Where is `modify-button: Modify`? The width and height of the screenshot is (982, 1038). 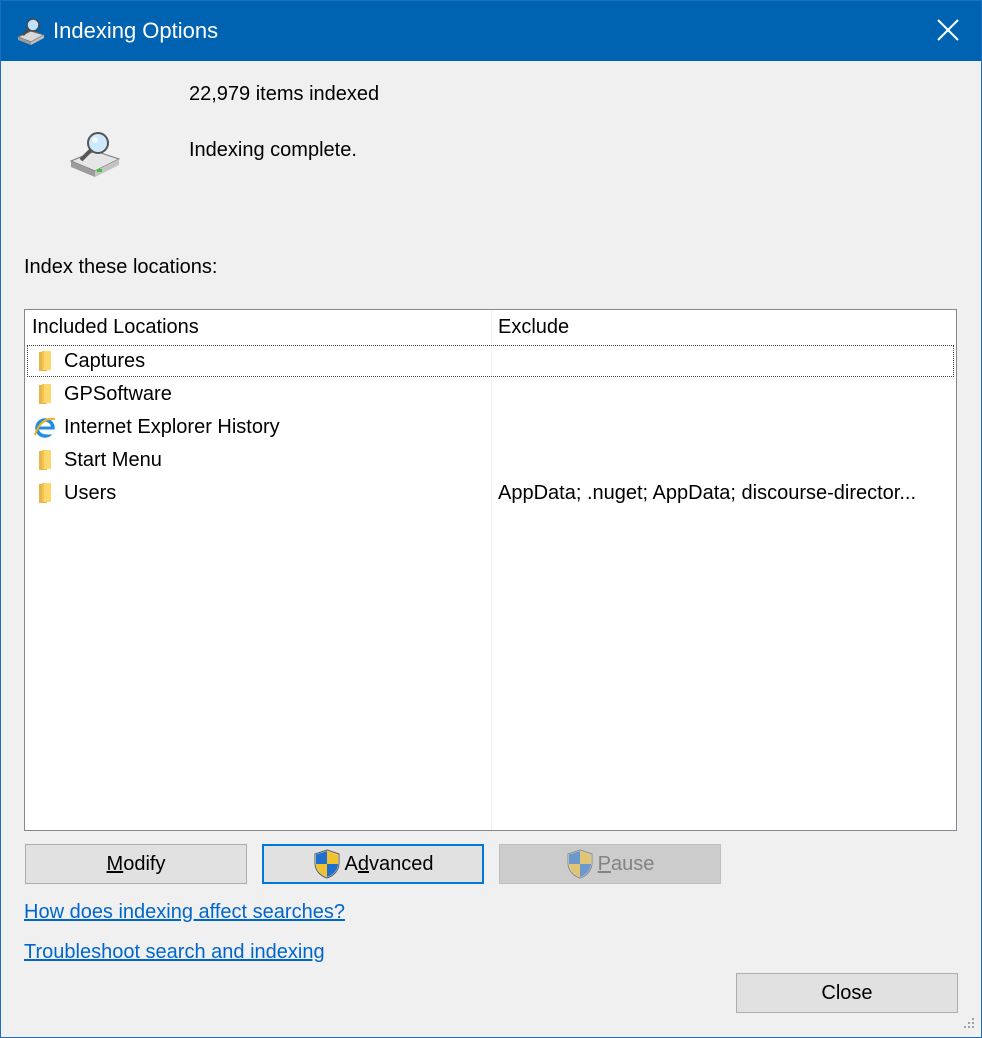
modify-button: Modify is located at coordinates (136, 864).